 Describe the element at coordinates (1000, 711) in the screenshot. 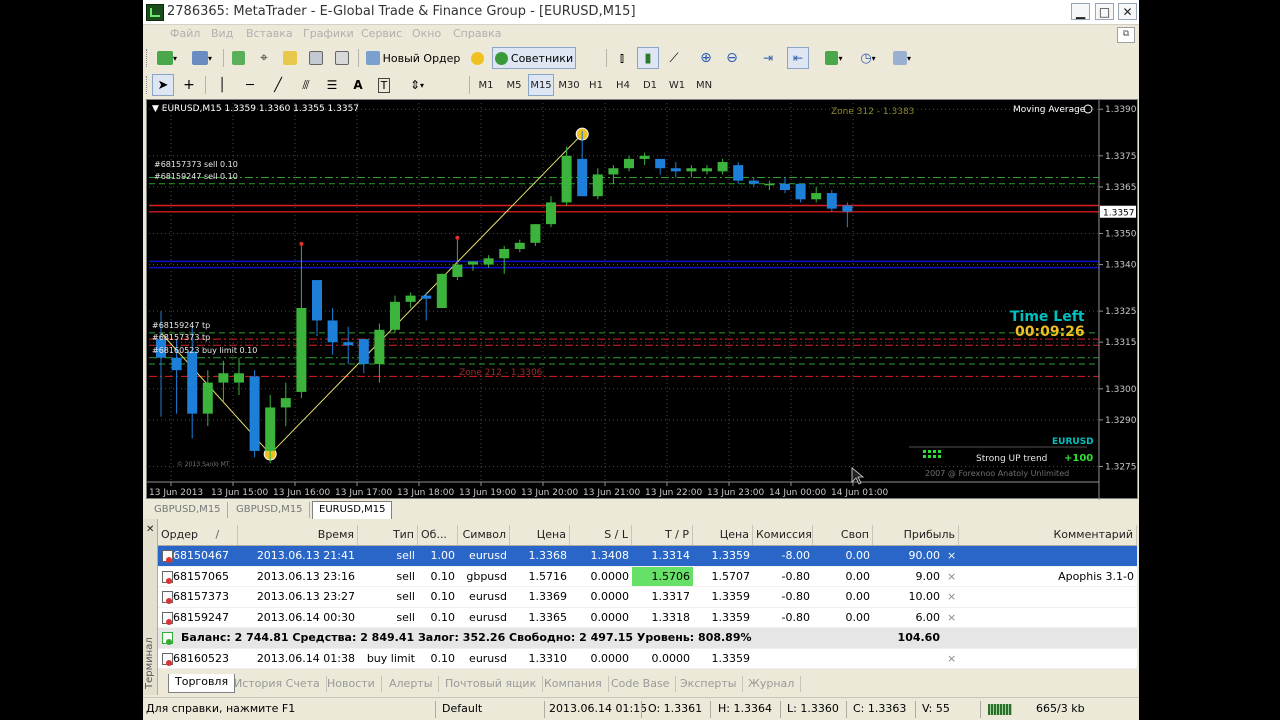

I see `connection-bars-icon` at that location.